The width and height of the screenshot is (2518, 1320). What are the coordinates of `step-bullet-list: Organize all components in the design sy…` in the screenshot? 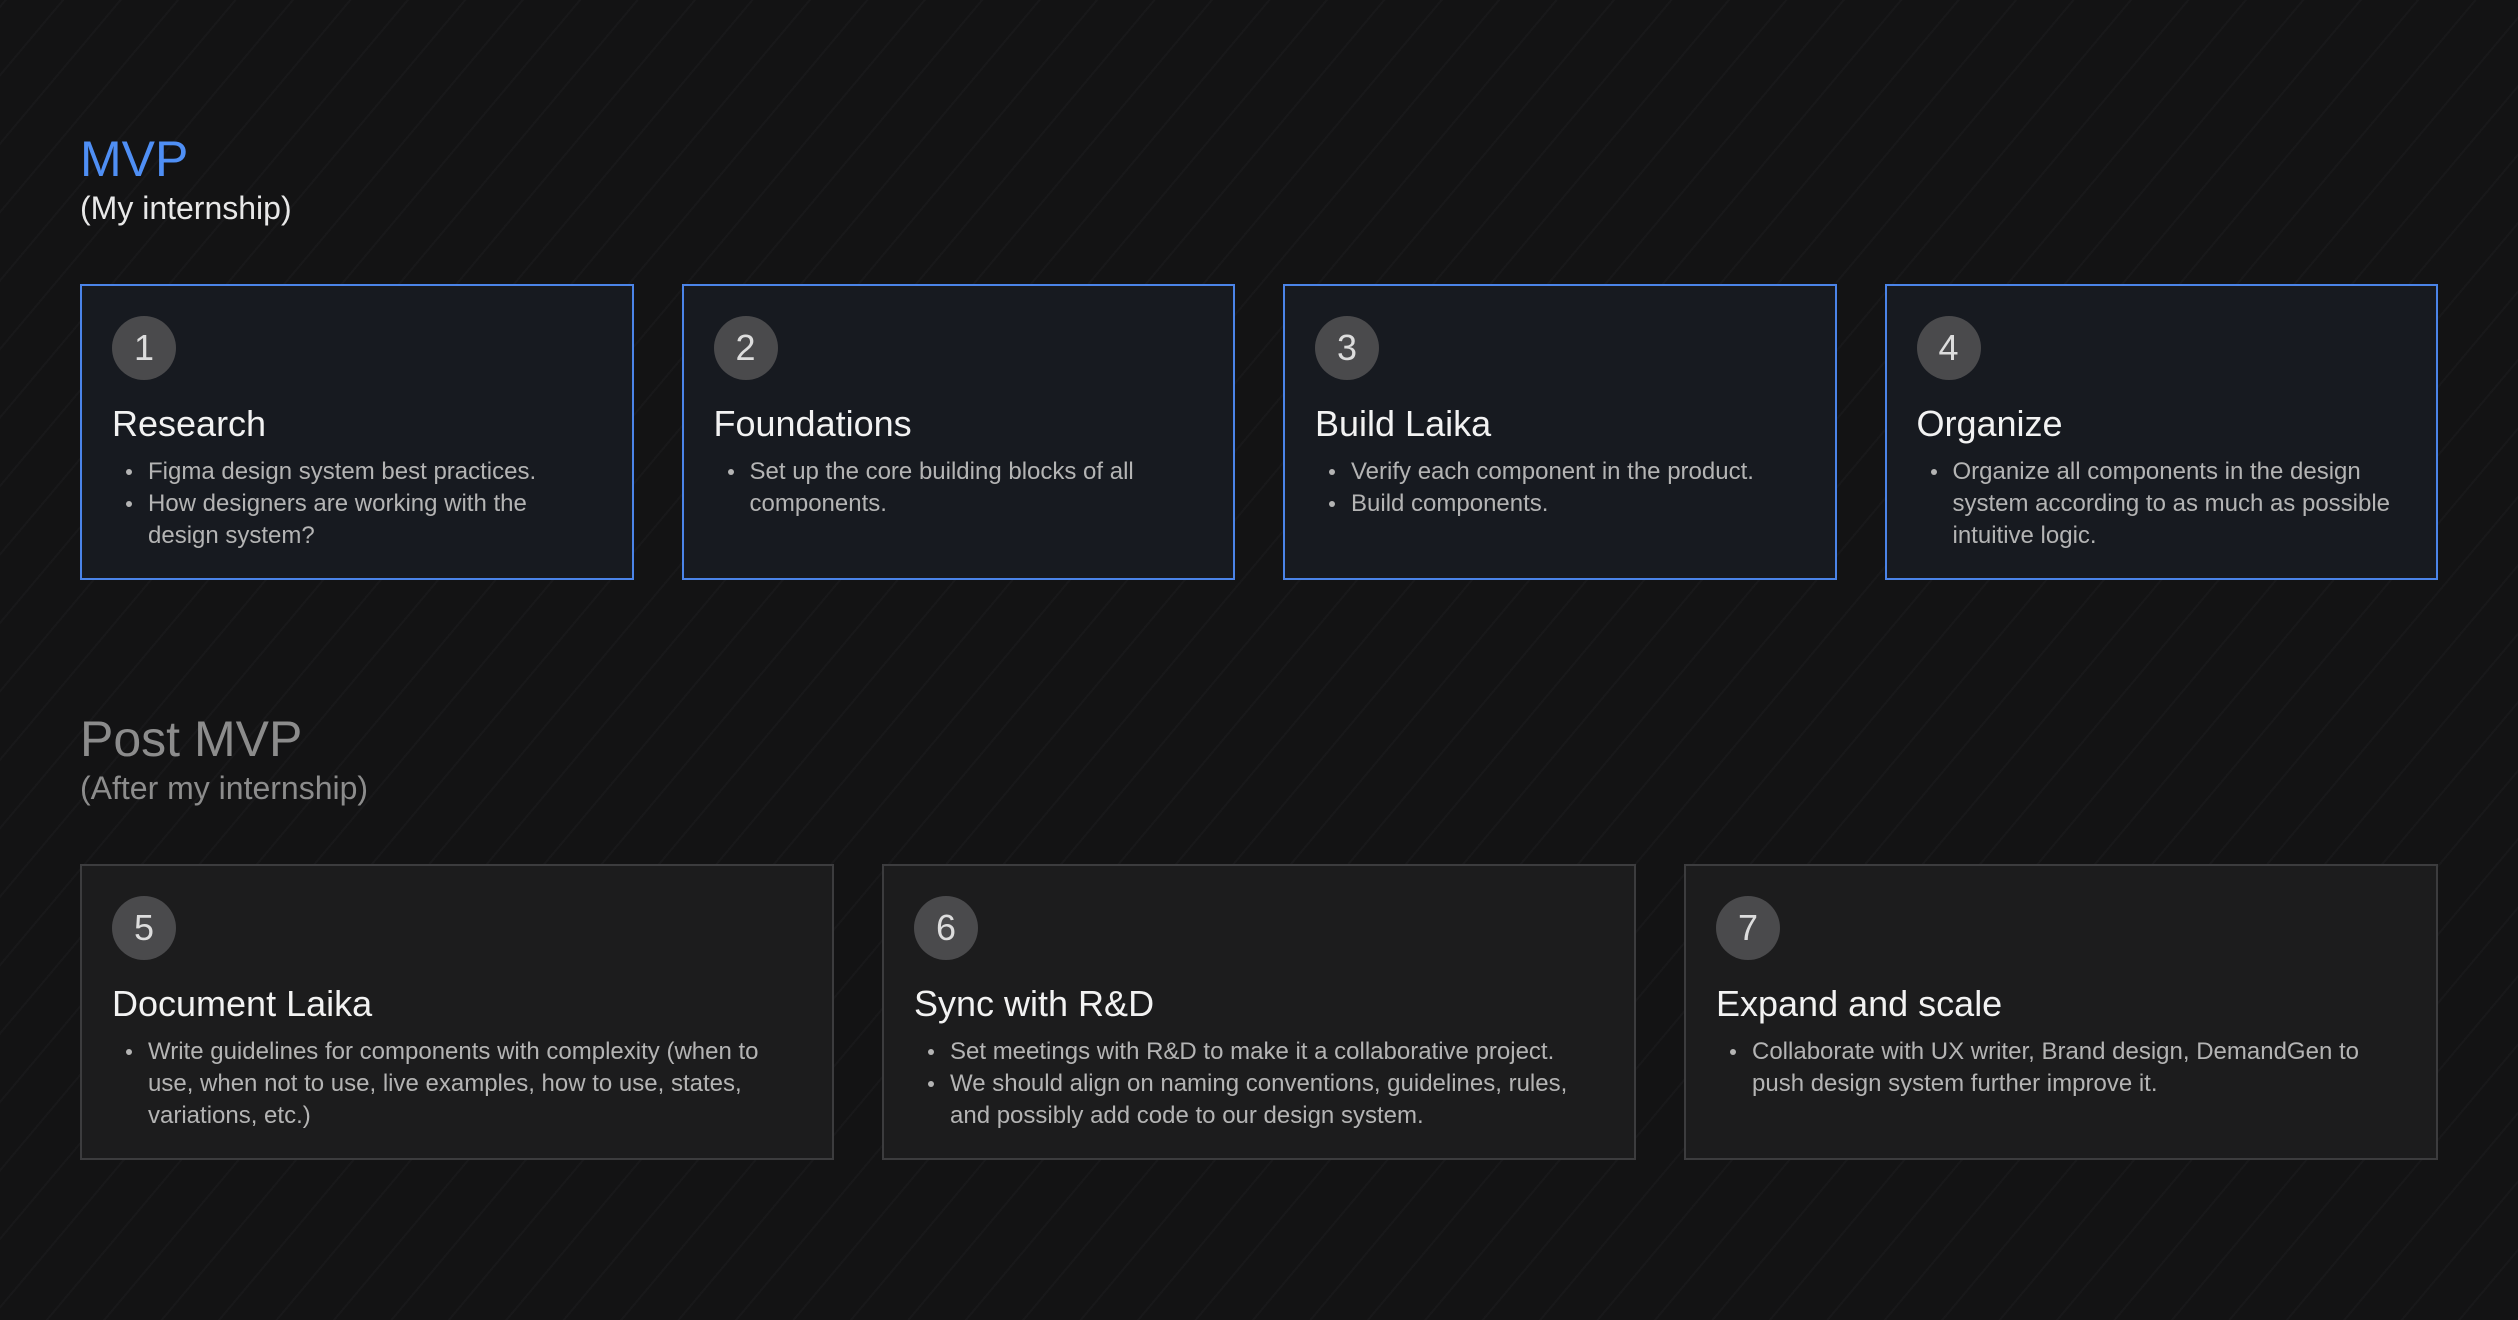 It's located at (2162, 504).